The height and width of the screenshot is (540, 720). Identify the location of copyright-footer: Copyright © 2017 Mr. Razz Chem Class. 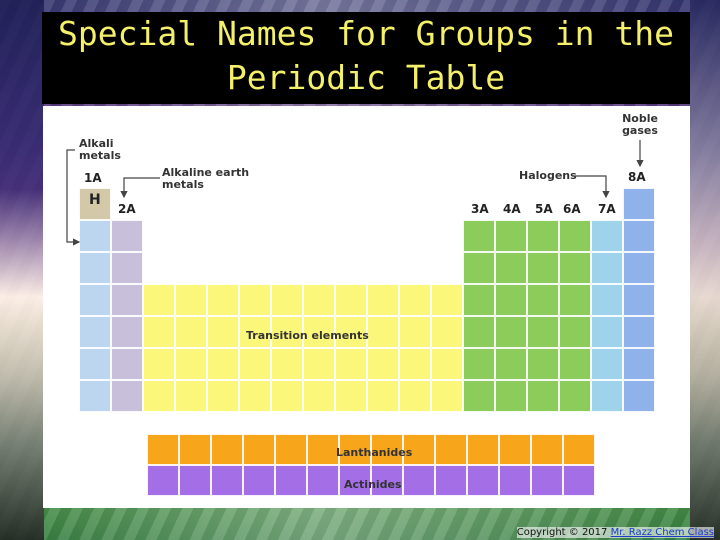
(615, 532).